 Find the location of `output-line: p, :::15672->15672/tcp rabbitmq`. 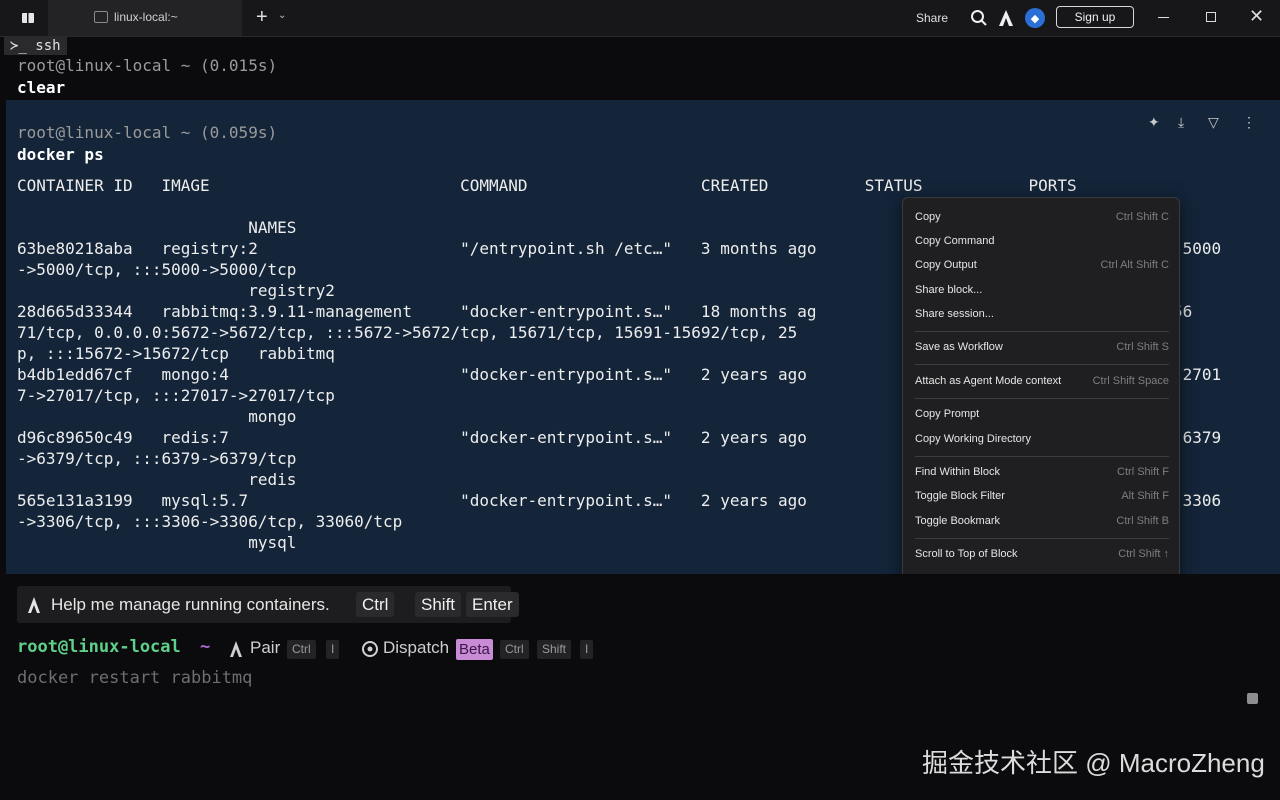

output-line: p, :::15672->15672/tcp rabbitmq is located at coordinates (176, 353).